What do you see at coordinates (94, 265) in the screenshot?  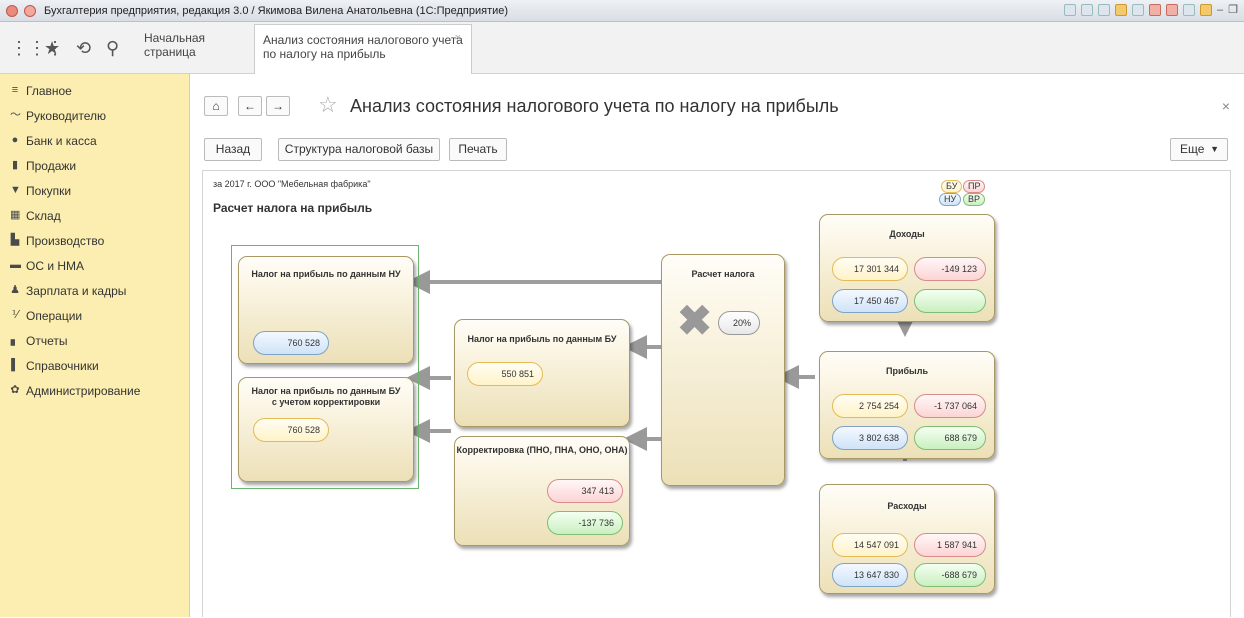 I see `sidebar-item: ▬ ОС и НМА` at bounding box center [94, 265].